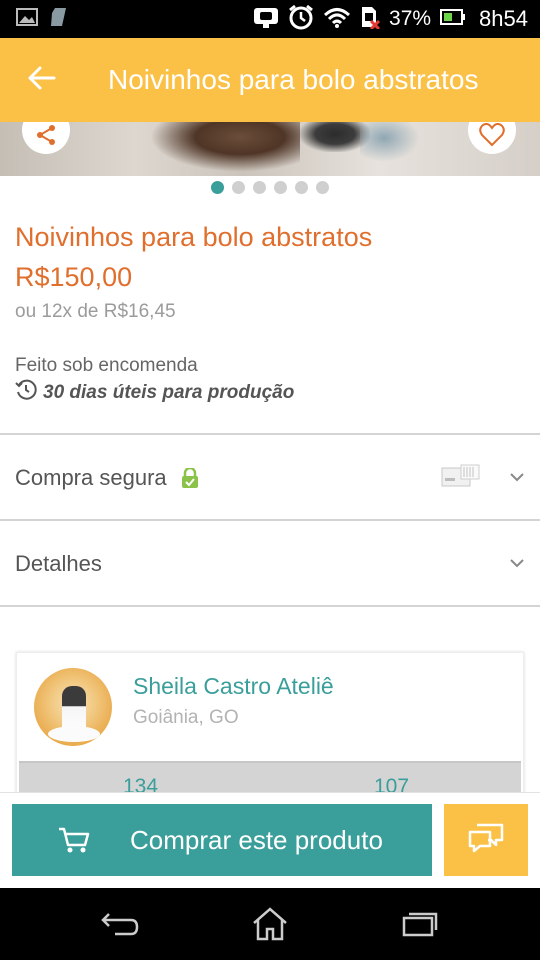  I want to click on chat-button, so click(486, 840).